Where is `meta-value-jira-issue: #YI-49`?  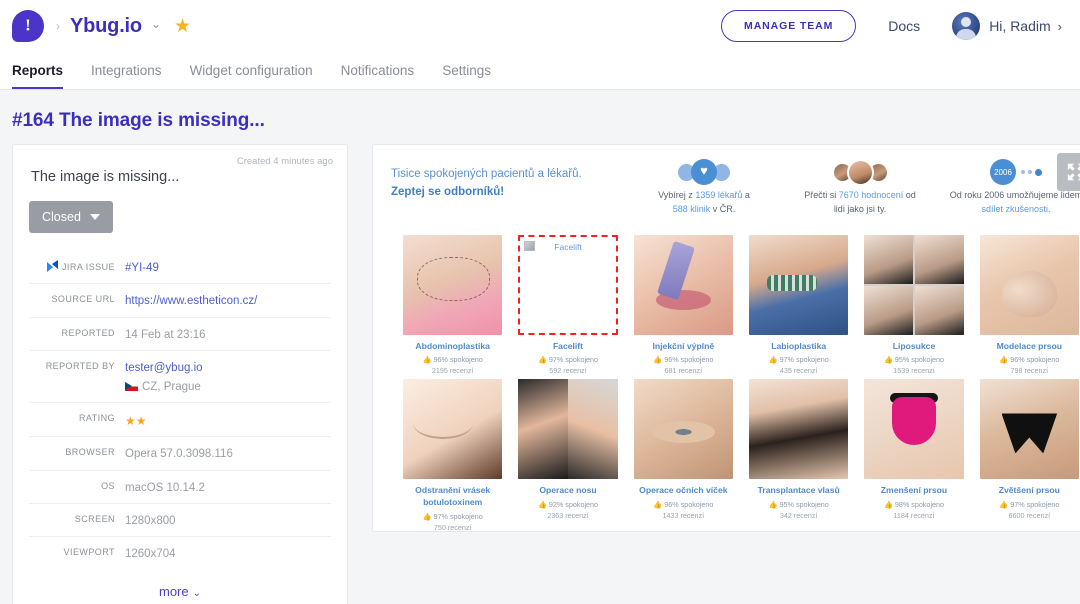
meta-value-jira-issue: #YI-49 is located at coordinates (142, 267).